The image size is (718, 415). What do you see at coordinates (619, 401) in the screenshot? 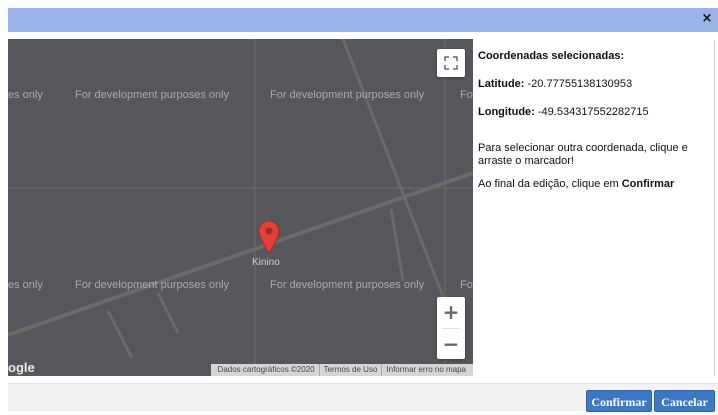
I see `confirm-button: Confirmar` at bounding box center [619, 401].